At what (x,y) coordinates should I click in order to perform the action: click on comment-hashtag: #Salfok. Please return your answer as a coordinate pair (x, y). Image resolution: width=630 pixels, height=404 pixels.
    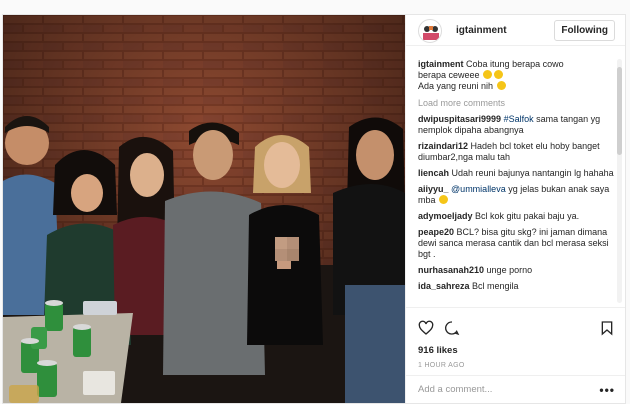
    Looking at the image, I should click on (519, 119).